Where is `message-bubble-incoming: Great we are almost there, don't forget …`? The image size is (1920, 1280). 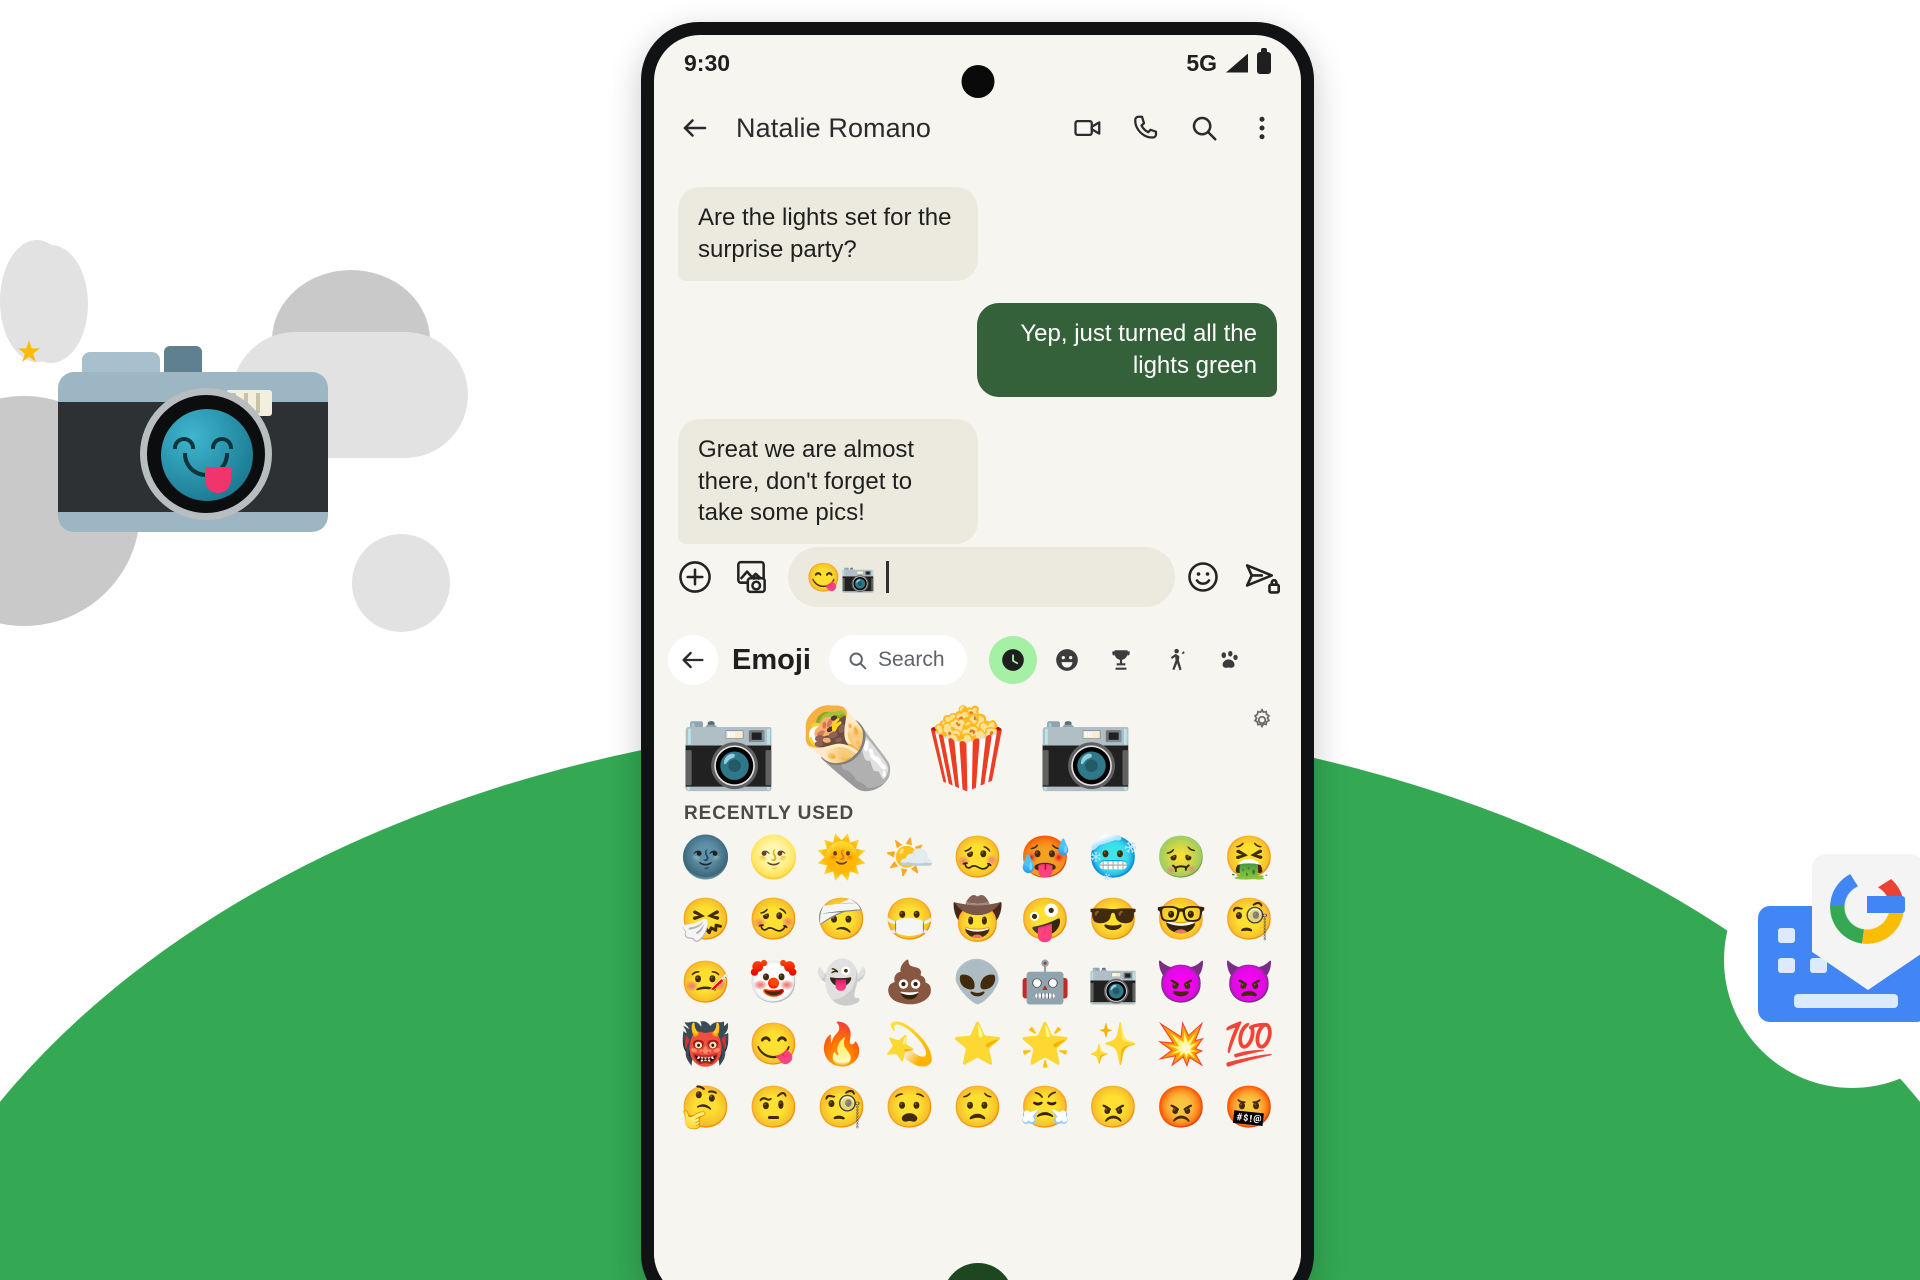 message-bubble-incoming: Great we are almost there, don't forget … is located at coordinates (828, 481).